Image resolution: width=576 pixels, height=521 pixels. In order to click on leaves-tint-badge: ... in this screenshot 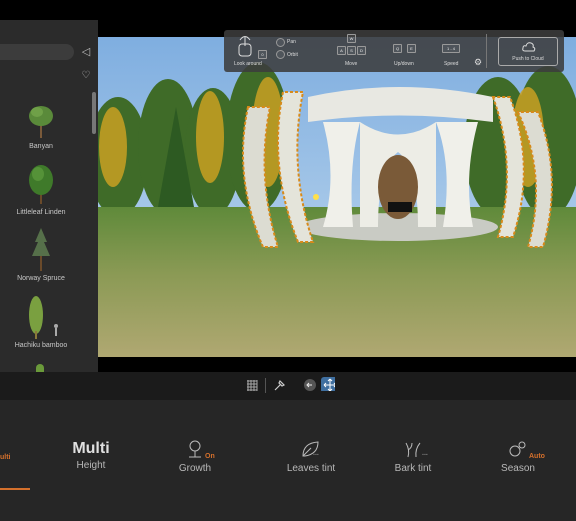, I will do `click(316, 453)`.